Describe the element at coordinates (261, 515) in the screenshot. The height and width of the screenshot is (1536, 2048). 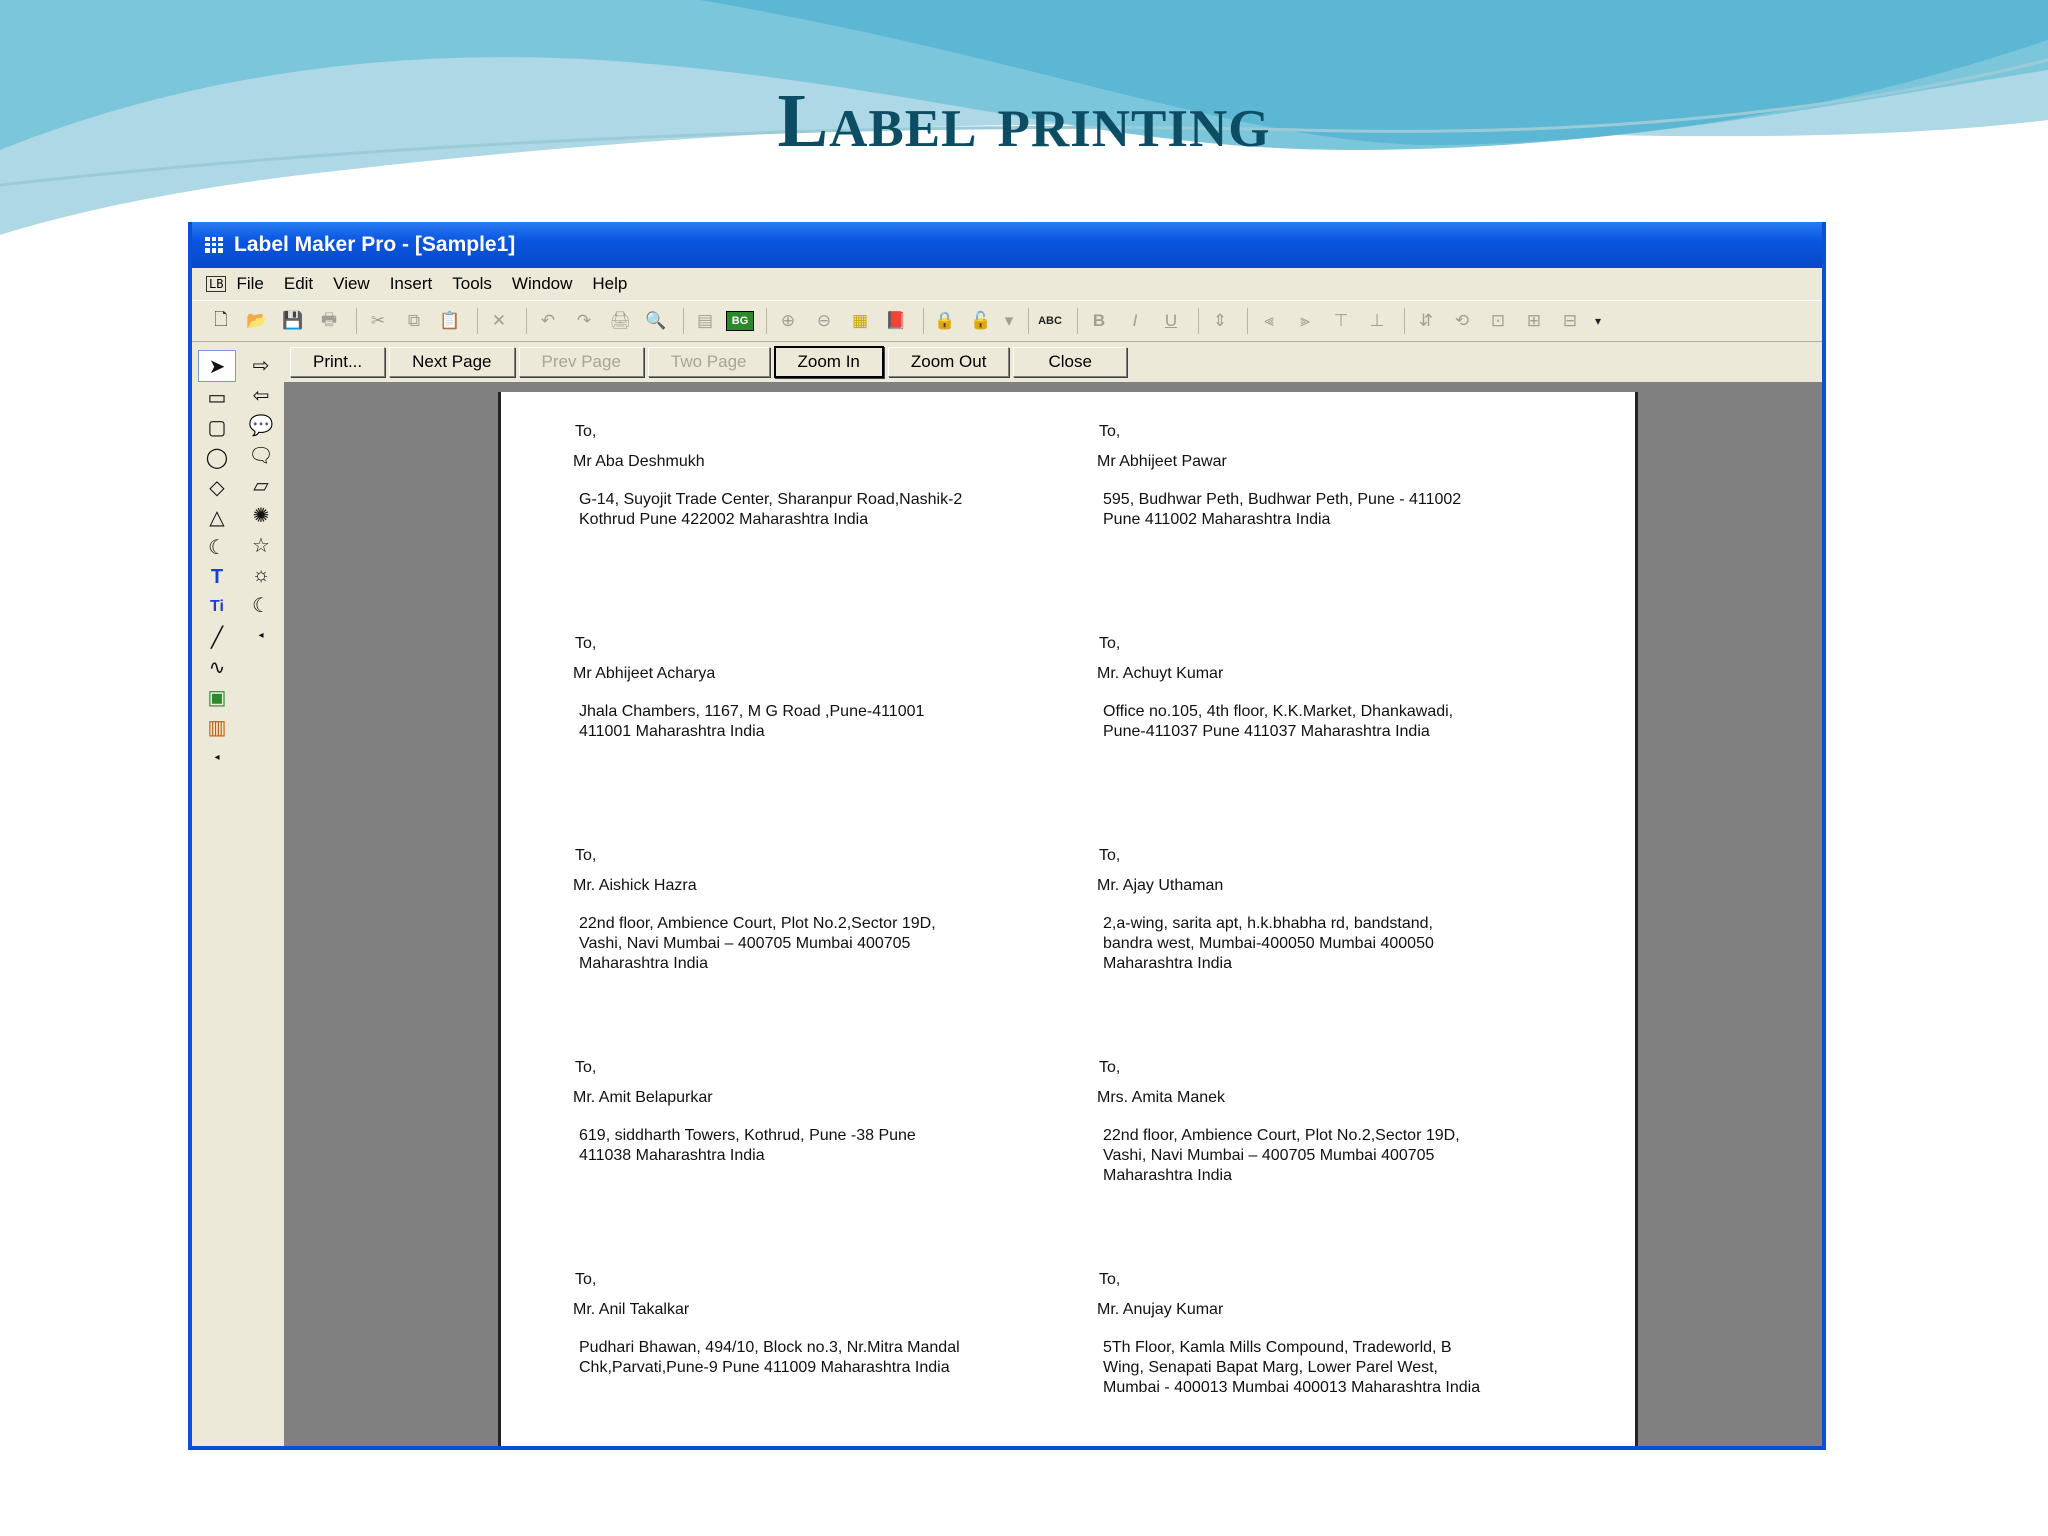
I see `seal-shape-icon: ✺` at that location.